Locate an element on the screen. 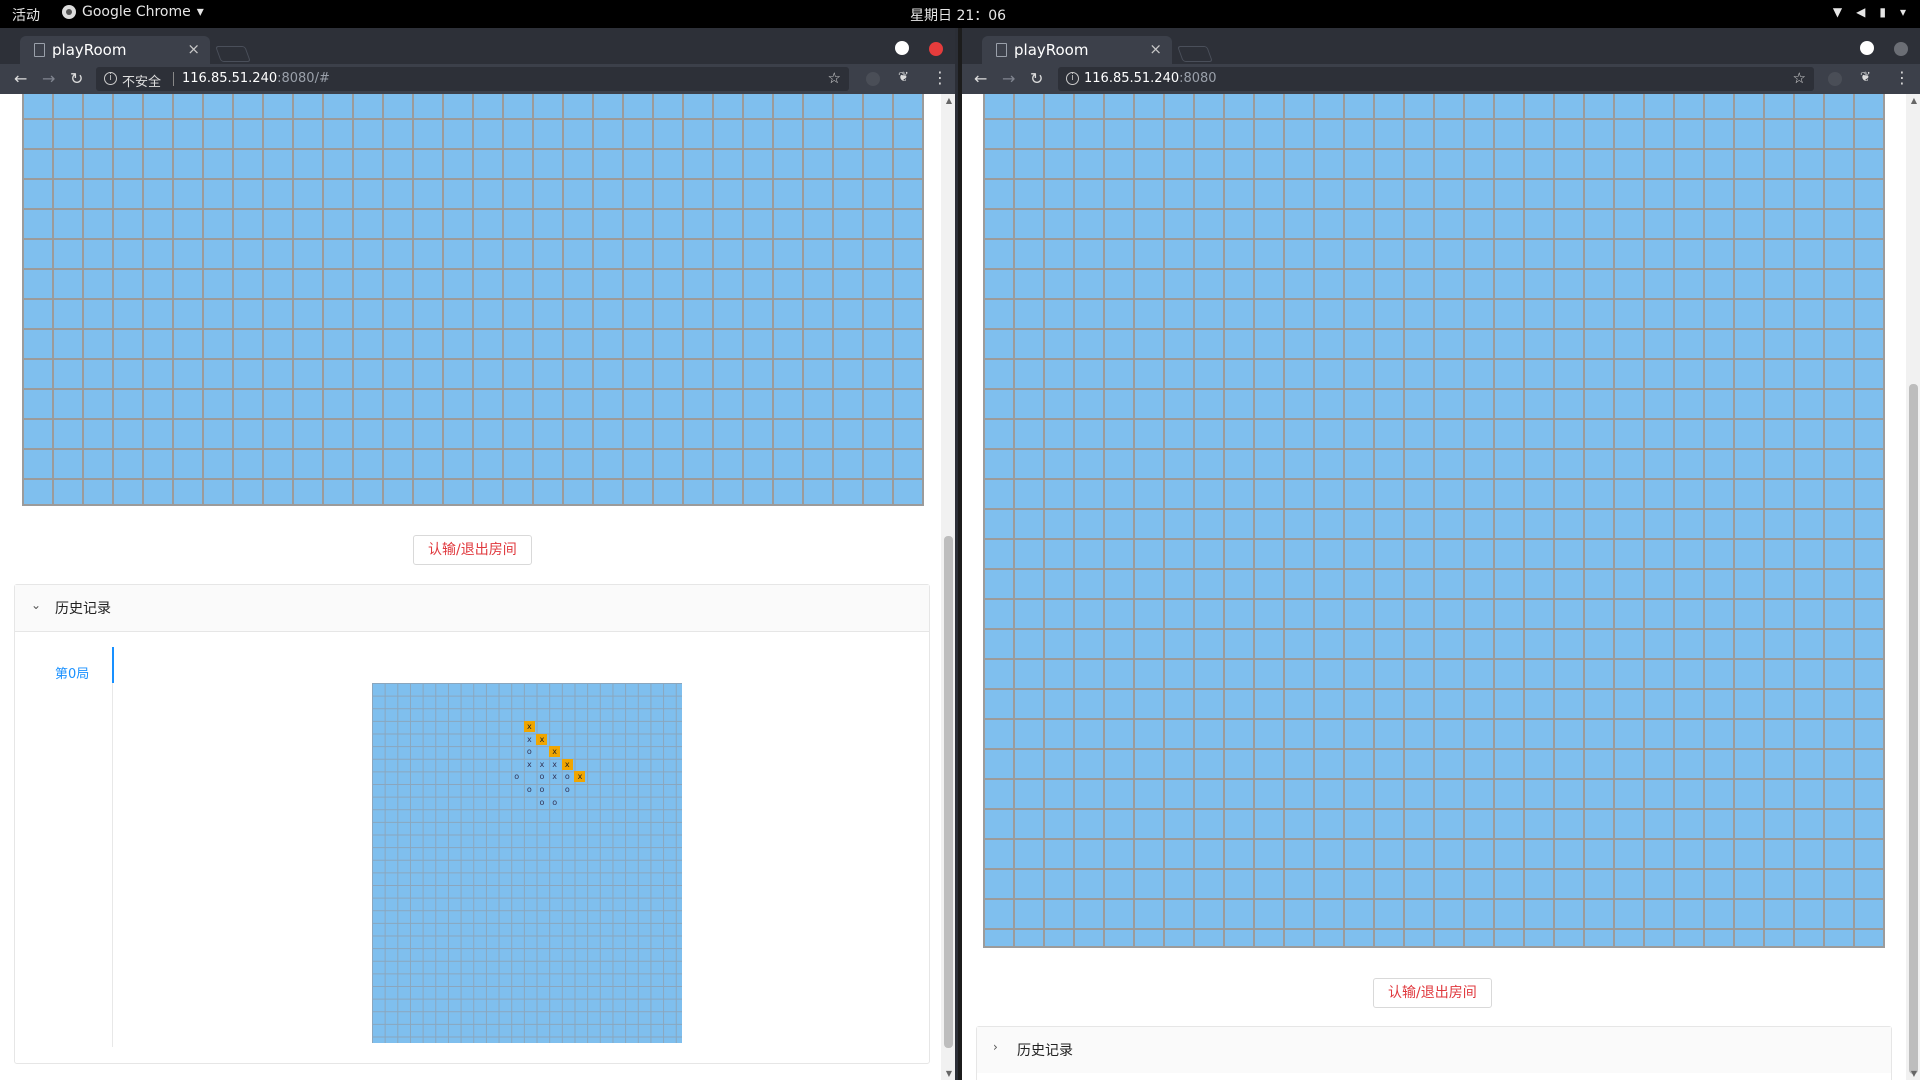 This screenshot has height=1080, width=1920. history-board: xxxoxxxxxooxoxooooo is located at coordinates (527, 863).